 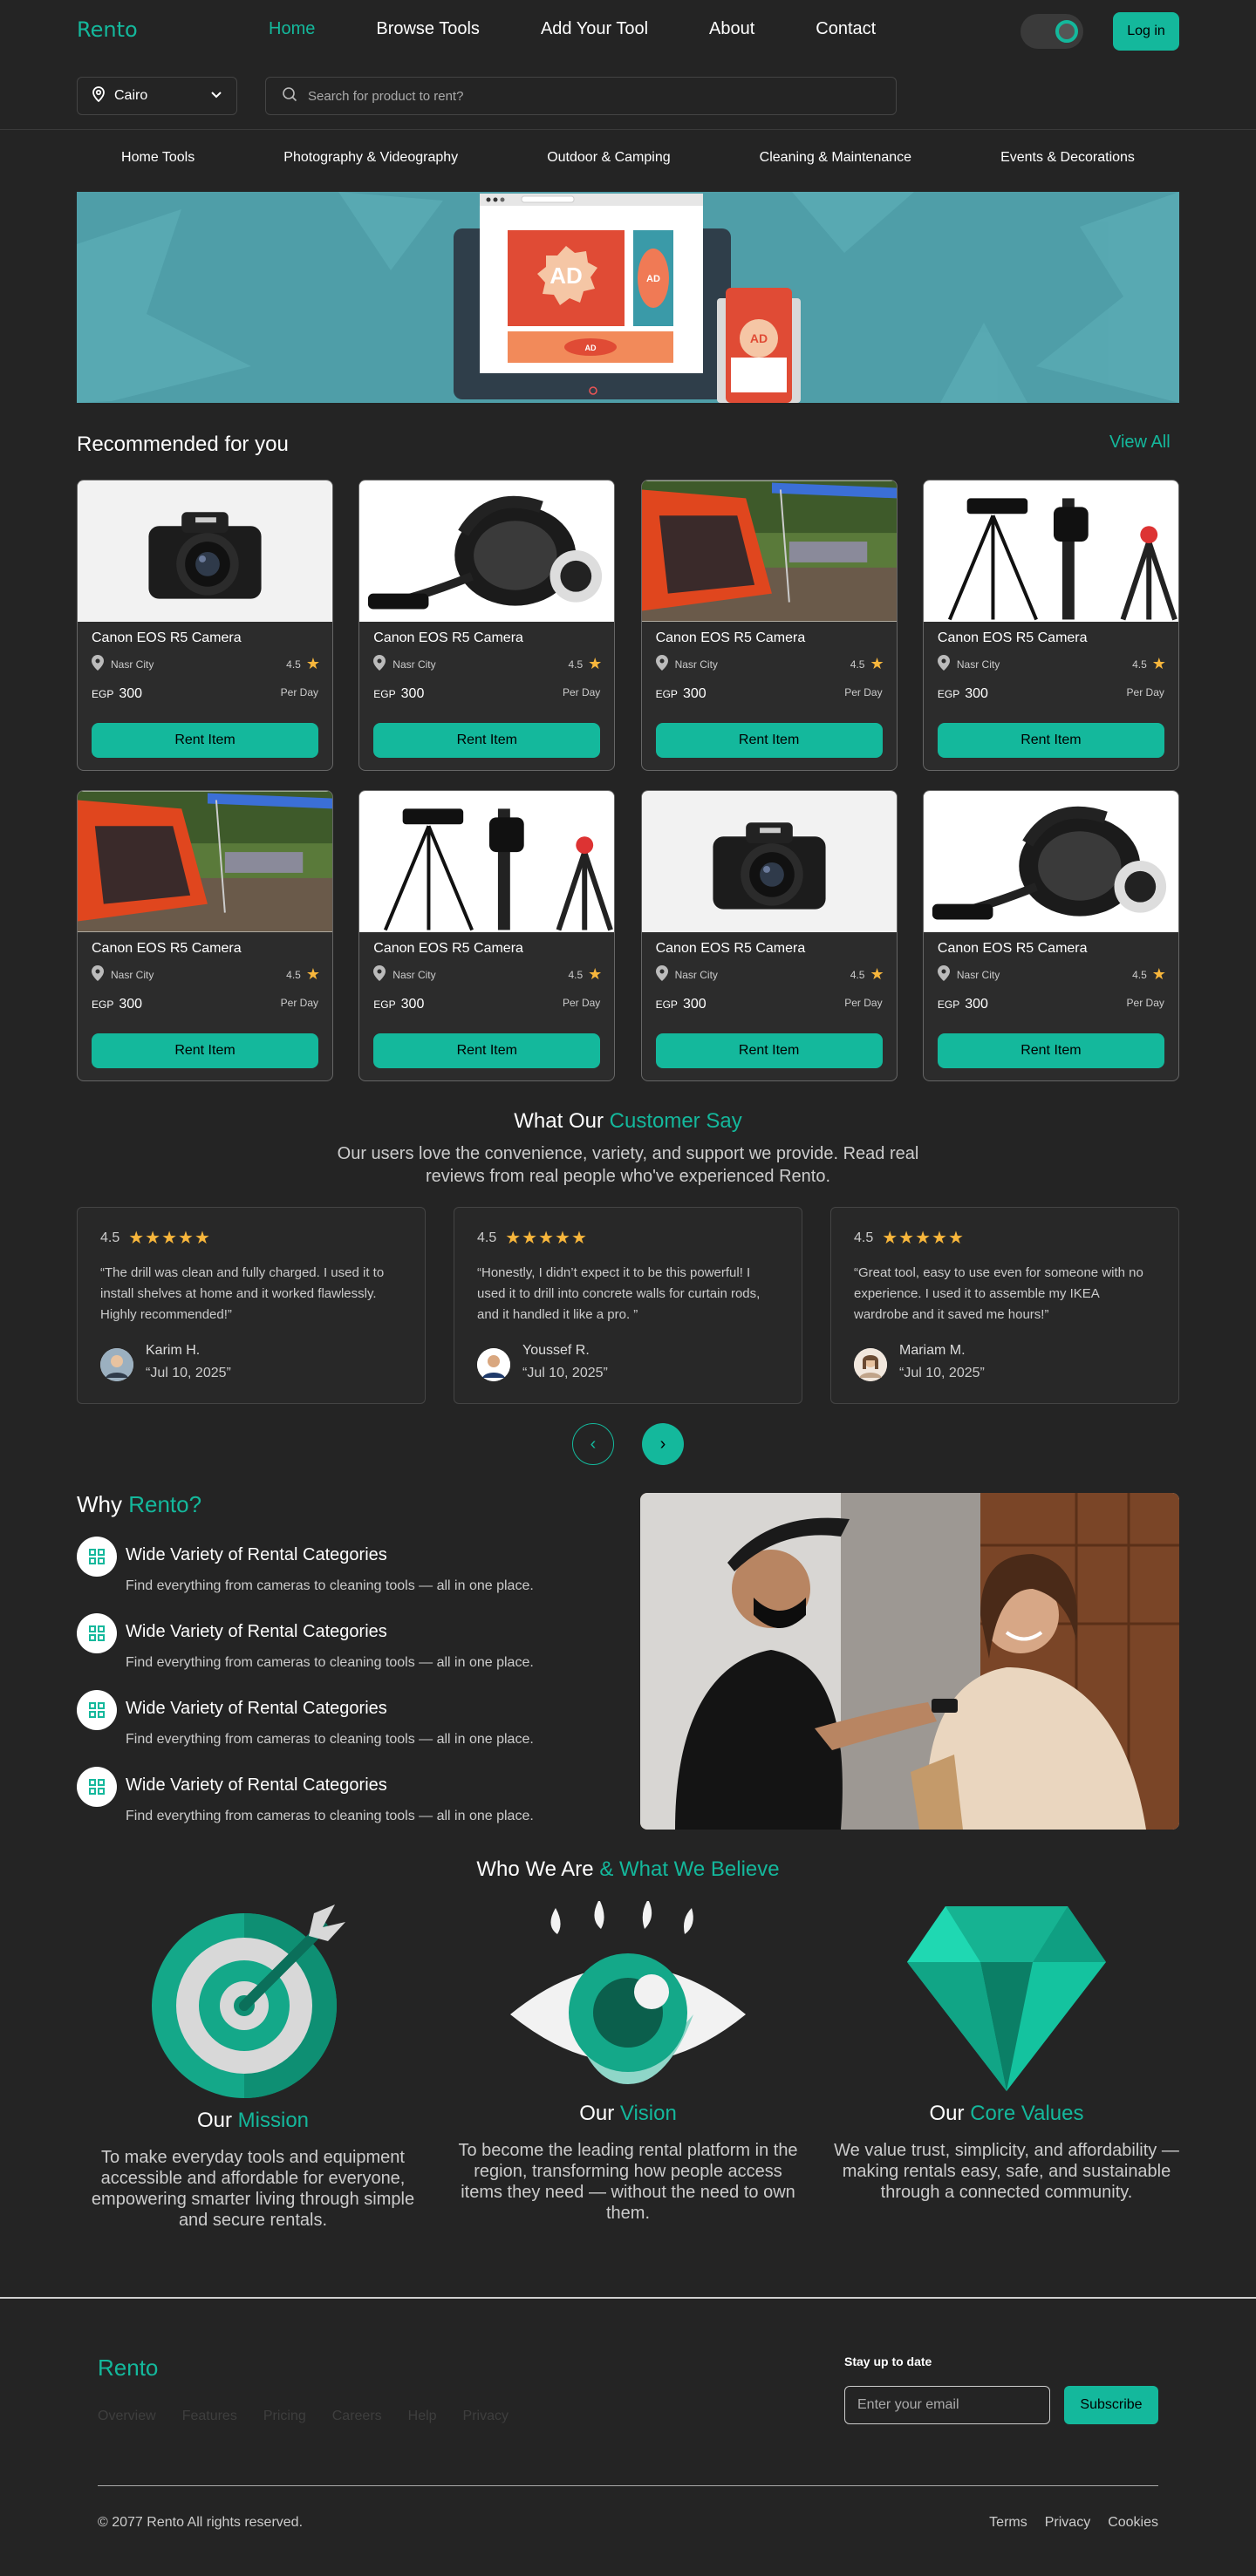 I want to click on header-divider, so click(x=628, y=130).